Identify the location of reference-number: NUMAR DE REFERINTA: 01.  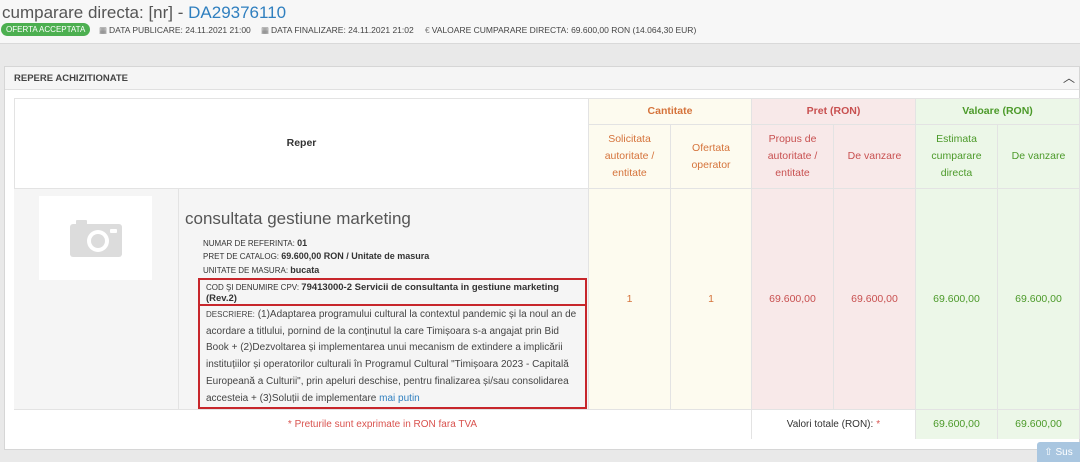
(255, 243).